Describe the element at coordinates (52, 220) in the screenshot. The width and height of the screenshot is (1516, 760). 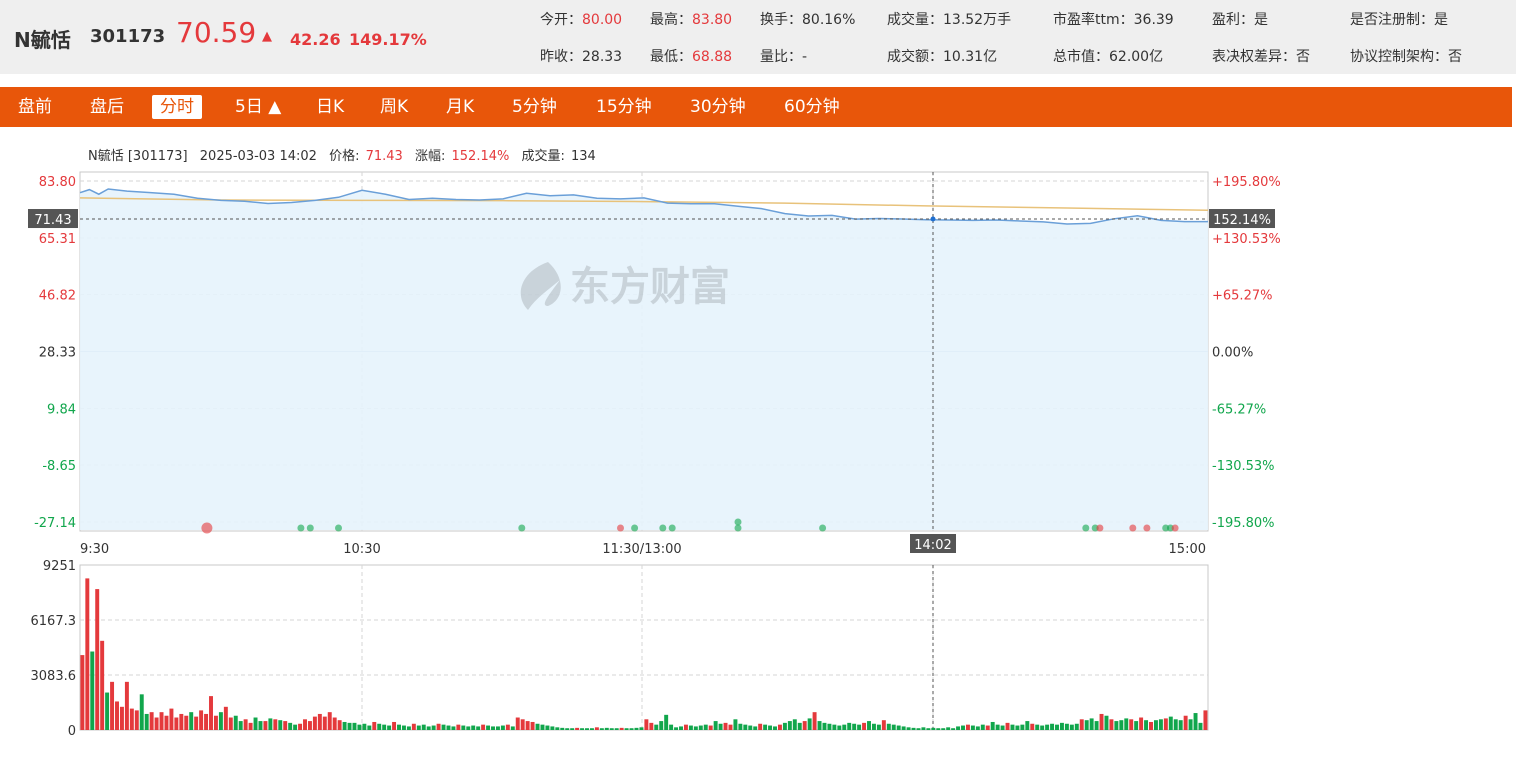
I see `cursor-price-label: 71.43` at that location.